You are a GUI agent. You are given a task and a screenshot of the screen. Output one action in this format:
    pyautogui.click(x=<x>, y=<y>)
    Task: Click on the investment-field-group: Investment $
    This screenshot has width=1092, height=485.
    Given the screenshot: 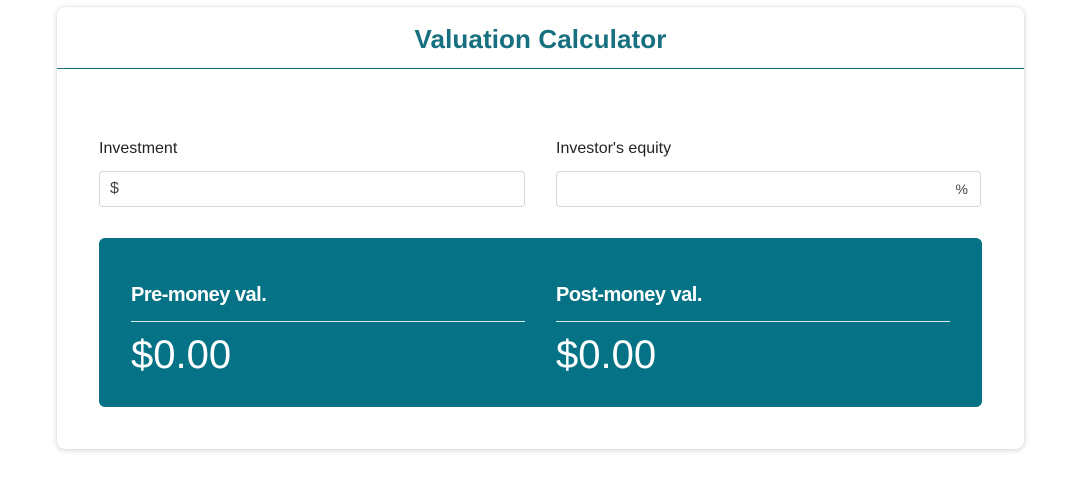 What is the action you would take?
    pyautogui.click(x=312, y=173)
    